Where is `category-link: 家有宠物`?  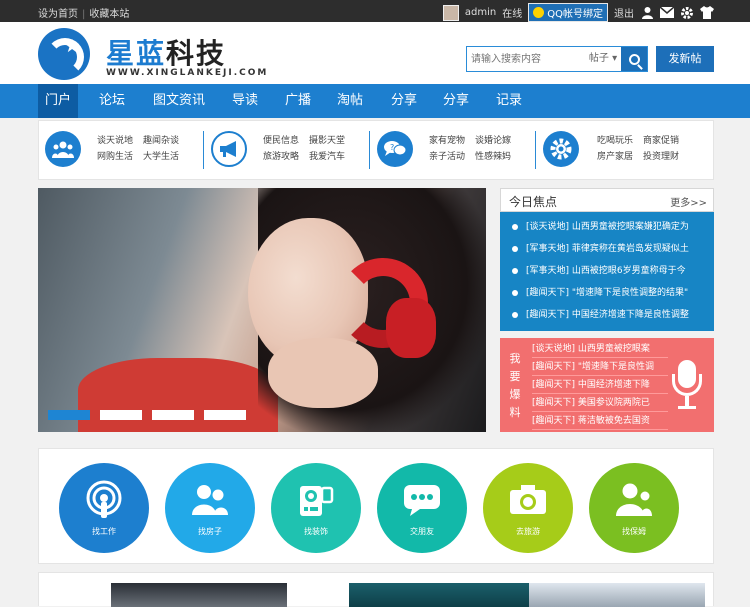
category-link: 家有宠物 is located at coordinates (452, 141).